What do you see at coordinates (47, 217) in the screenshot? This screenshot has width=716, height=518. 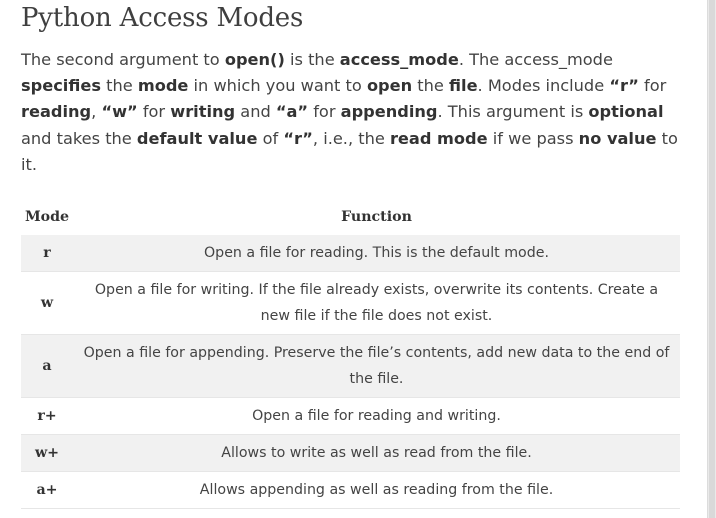 I see `mode-column-header: Mode` at bounding box center [47, 217].